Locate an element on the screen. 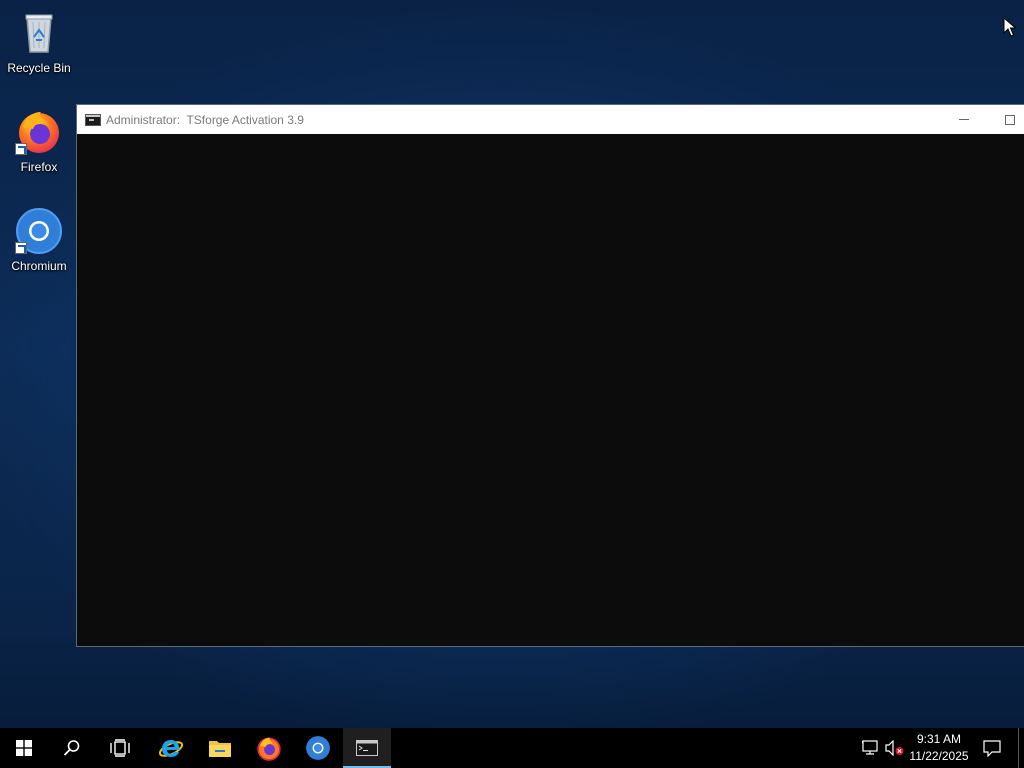  action-center-icon is located at coordinates (992, 748).